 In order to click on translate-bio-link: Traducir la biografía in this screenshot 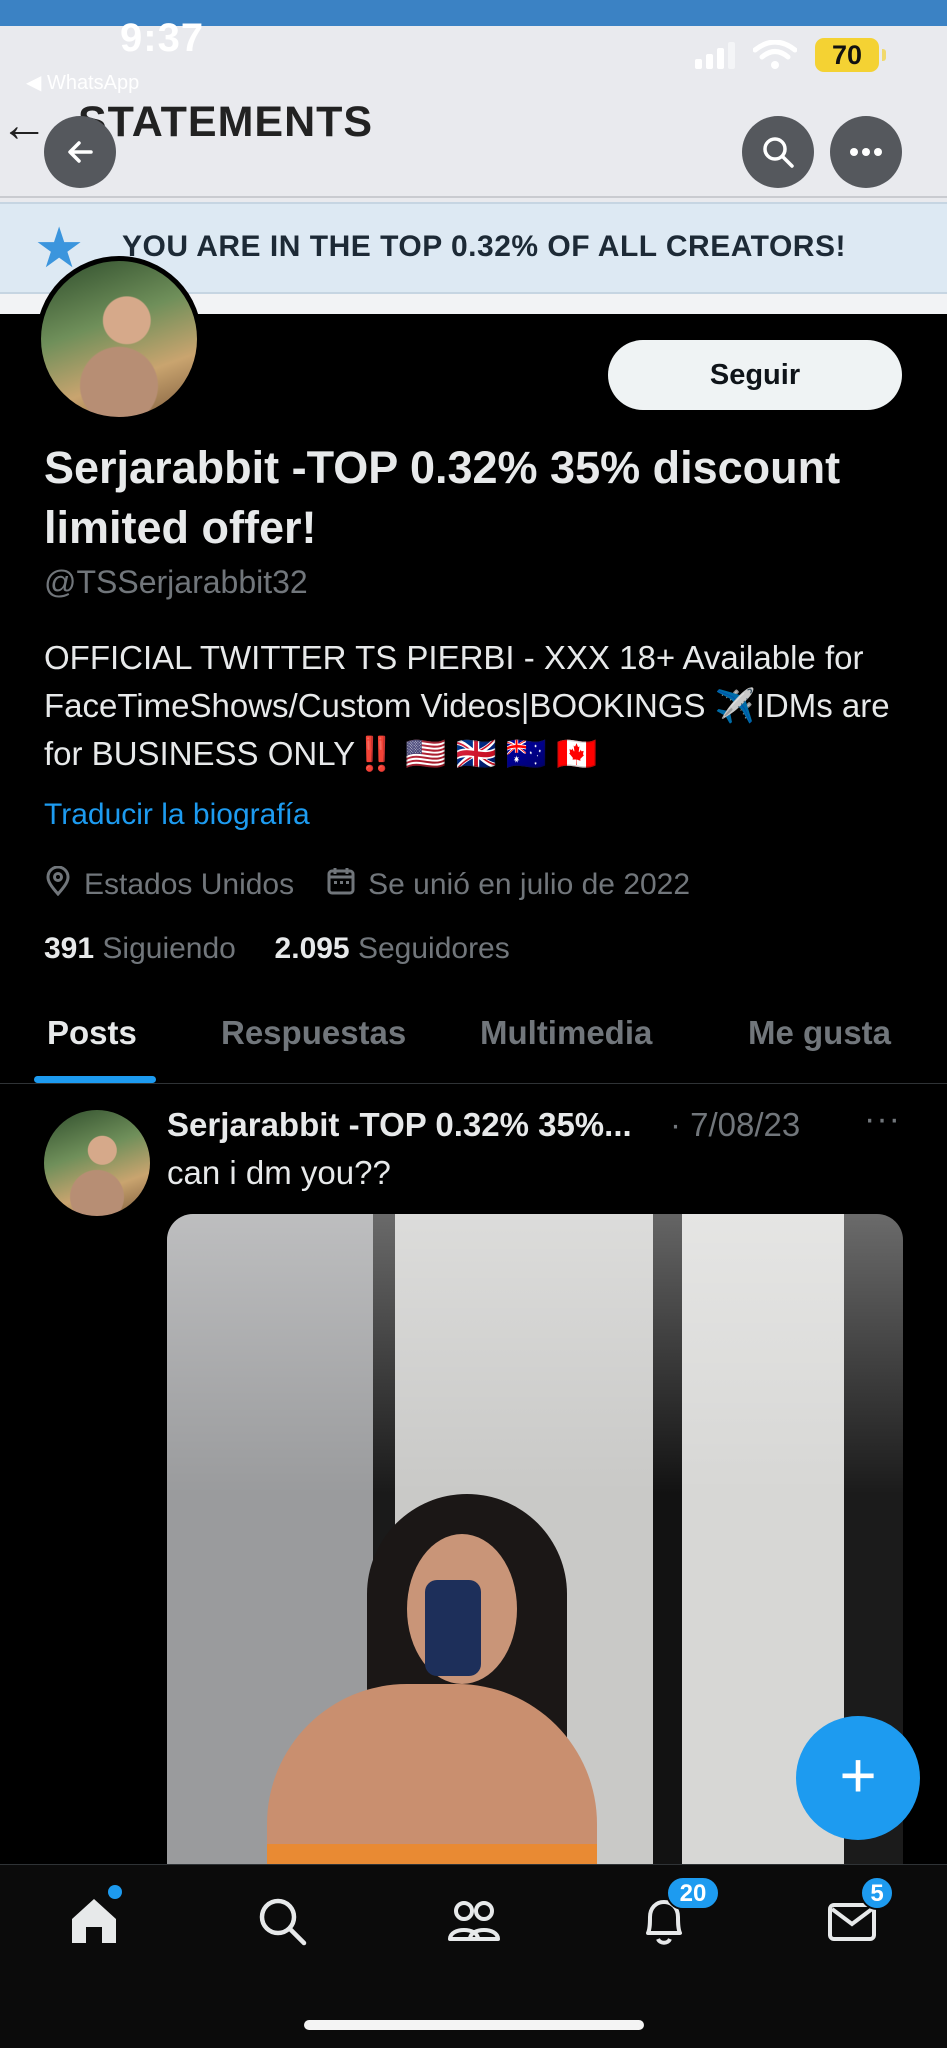, I will do `click(177, 815)`.